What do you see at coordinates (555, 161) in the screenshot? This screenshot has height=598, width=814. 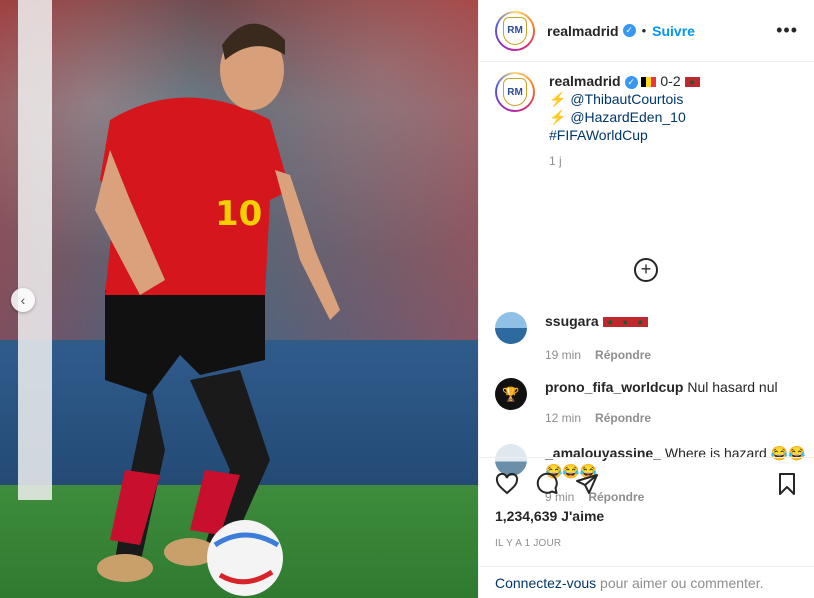 I see `caption-time: 1 j` at bounding box center [555, 161].